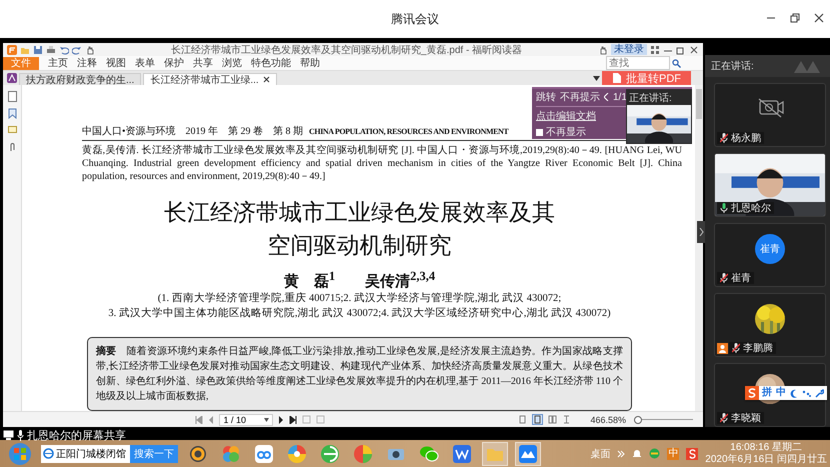 The image size is (830, 467). What do you see at coordinates (566, 132) in the screenshot?
I see `checkbox-label: 不再显示` at bounding box center [566, 132].